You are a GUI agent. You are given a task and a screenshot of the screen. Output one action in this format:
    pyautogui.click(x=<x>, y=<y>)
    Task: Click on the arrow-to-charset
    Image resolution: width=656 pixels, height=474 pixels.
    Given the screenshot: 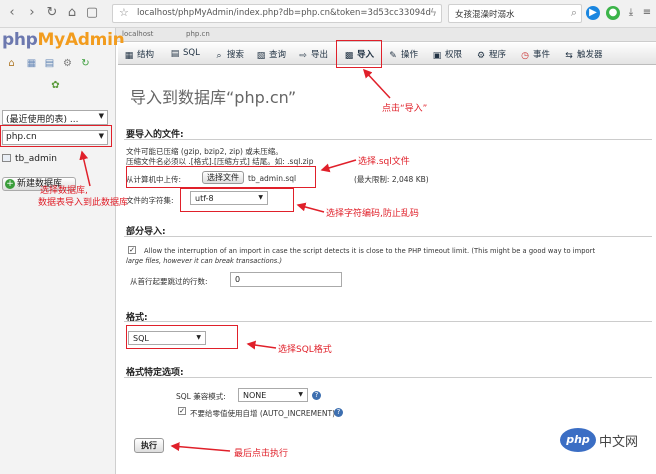 What is the action you would take?
    pyautogui.click(x=310, y=207)
    